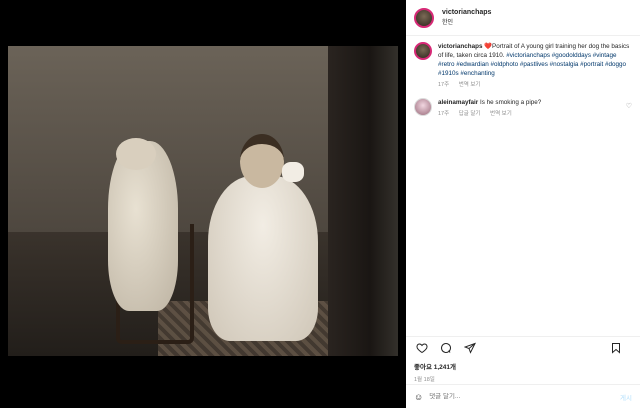 The height and width of the screenshot is (408, 640). I want to click on add-comment-bar: ☺ 게시, so click(523, 396).